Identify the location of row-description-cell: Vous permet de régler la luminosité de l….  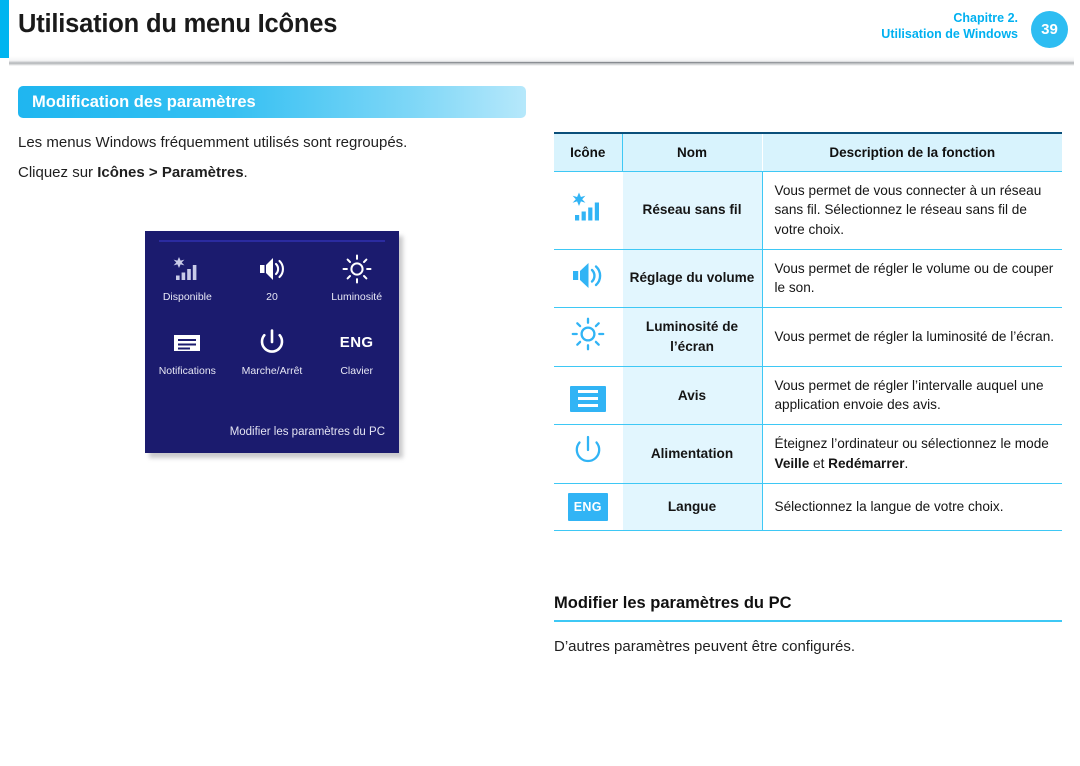
(912, 337).